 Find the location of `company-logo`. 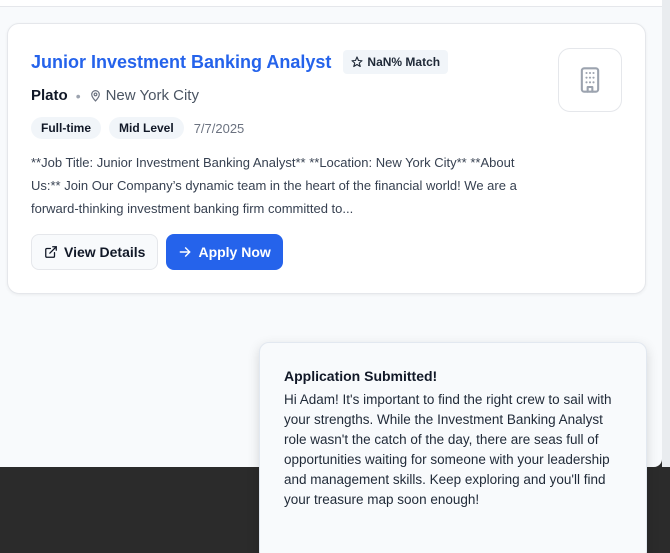

company-logo is located at coordinates (590, 80).